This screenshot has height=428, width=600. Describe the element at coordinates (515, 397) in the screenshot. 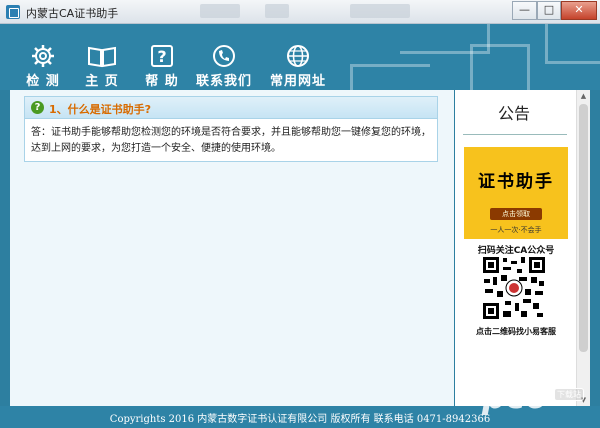

I see `watermark-logo: pc6` at that location.